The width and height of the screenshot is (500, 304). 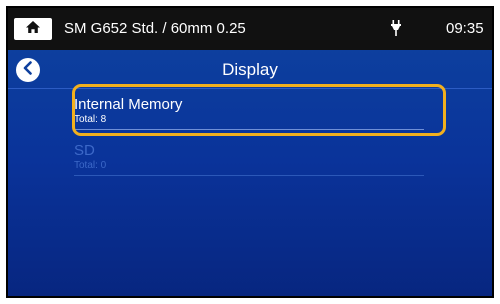 What do you see at coordinates (465, 28) in the screenshot?
I see `clock: 09:35` at bounding box center [465, 28].